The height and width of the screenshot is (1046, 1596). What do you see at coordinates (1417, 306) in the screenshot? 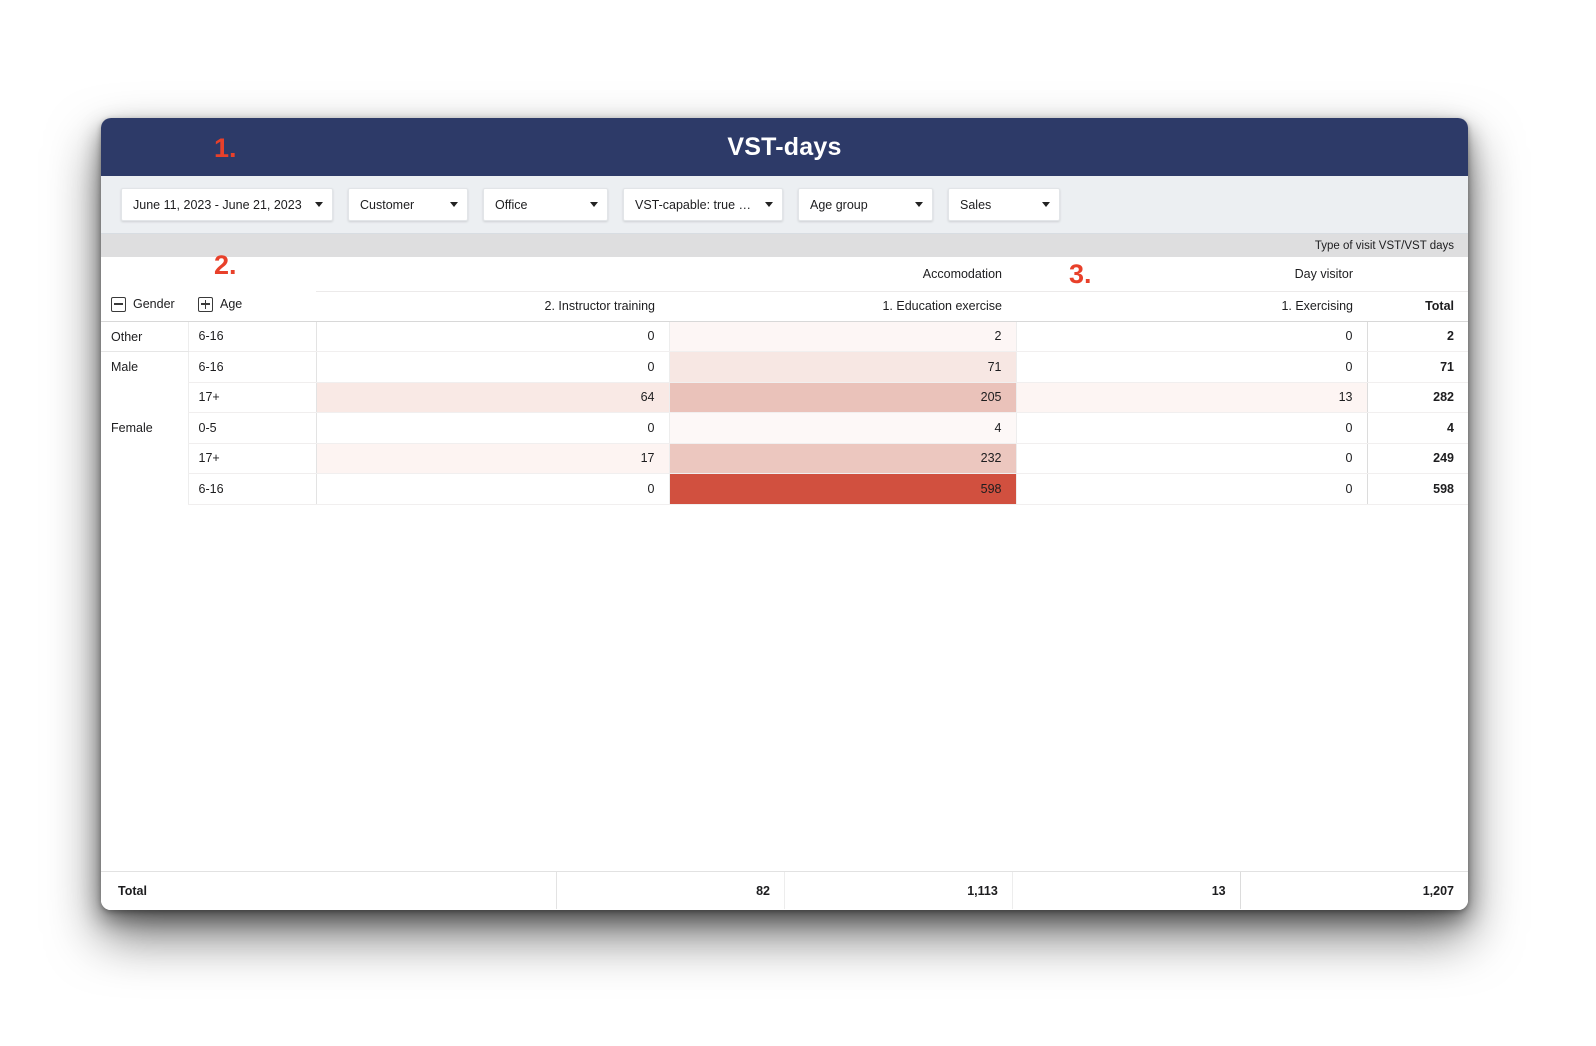
I see `column-header-total: Total` at bounding box center [1417, 306].